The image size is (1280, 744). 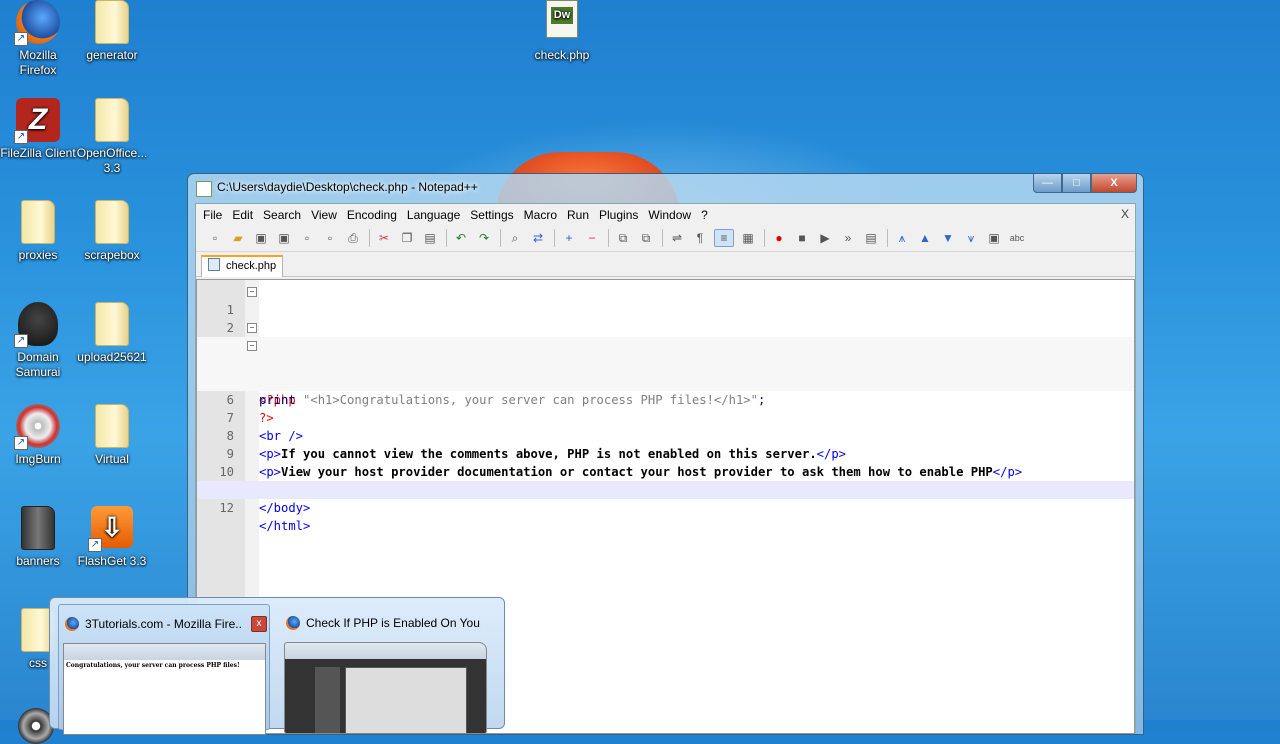 What do you see at coordinates (212, 215) in the screenshot?
I see `menu-file: File` at bounding box center [212, 215].